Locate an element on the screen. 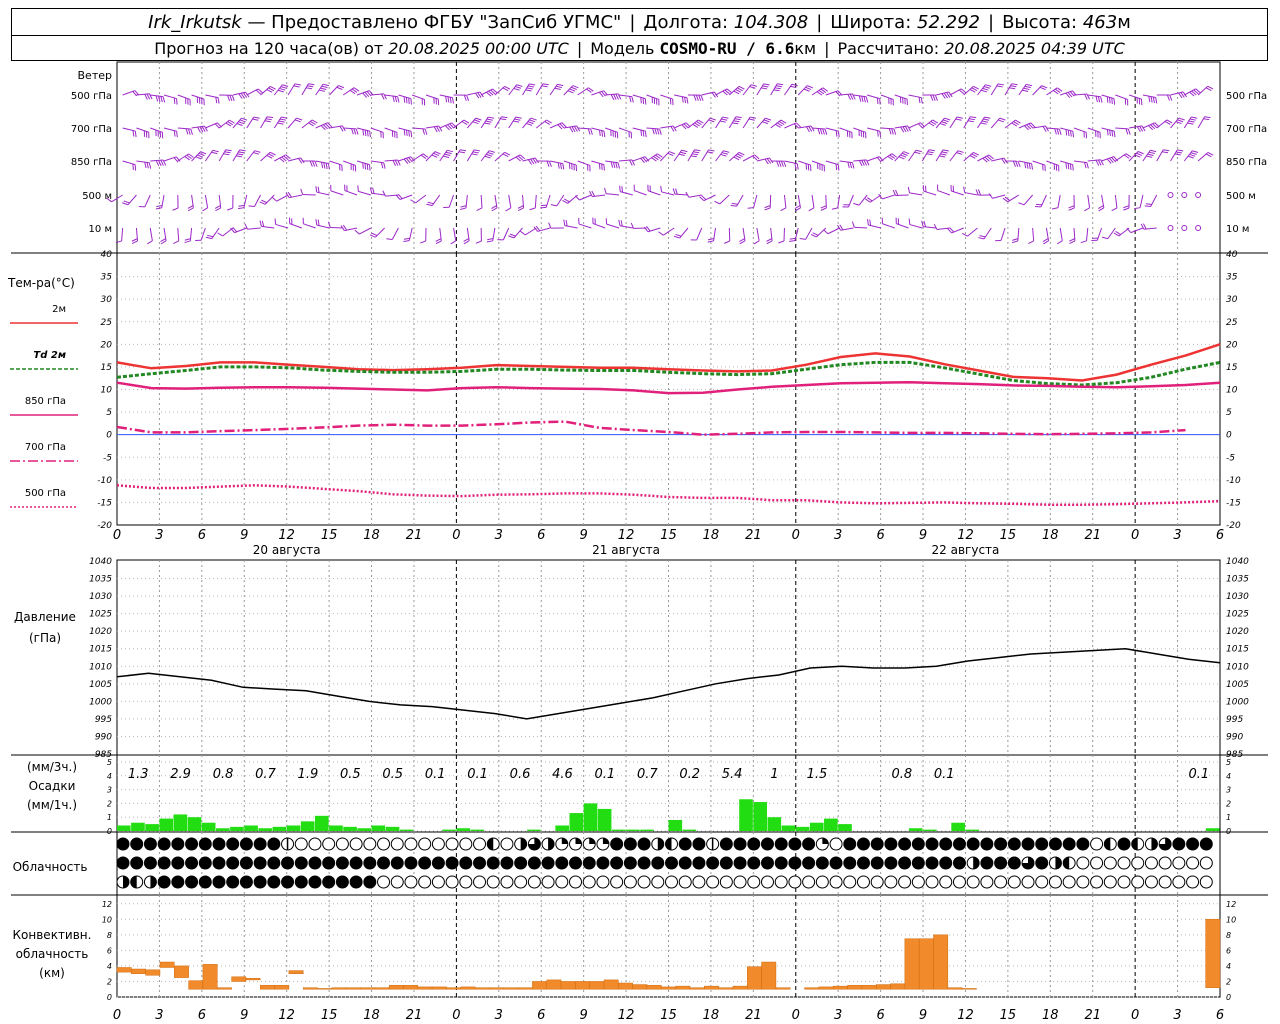 The image size is (1280, 1024). wind-level-label-left: 10 м is located at coordinates (100, 229).